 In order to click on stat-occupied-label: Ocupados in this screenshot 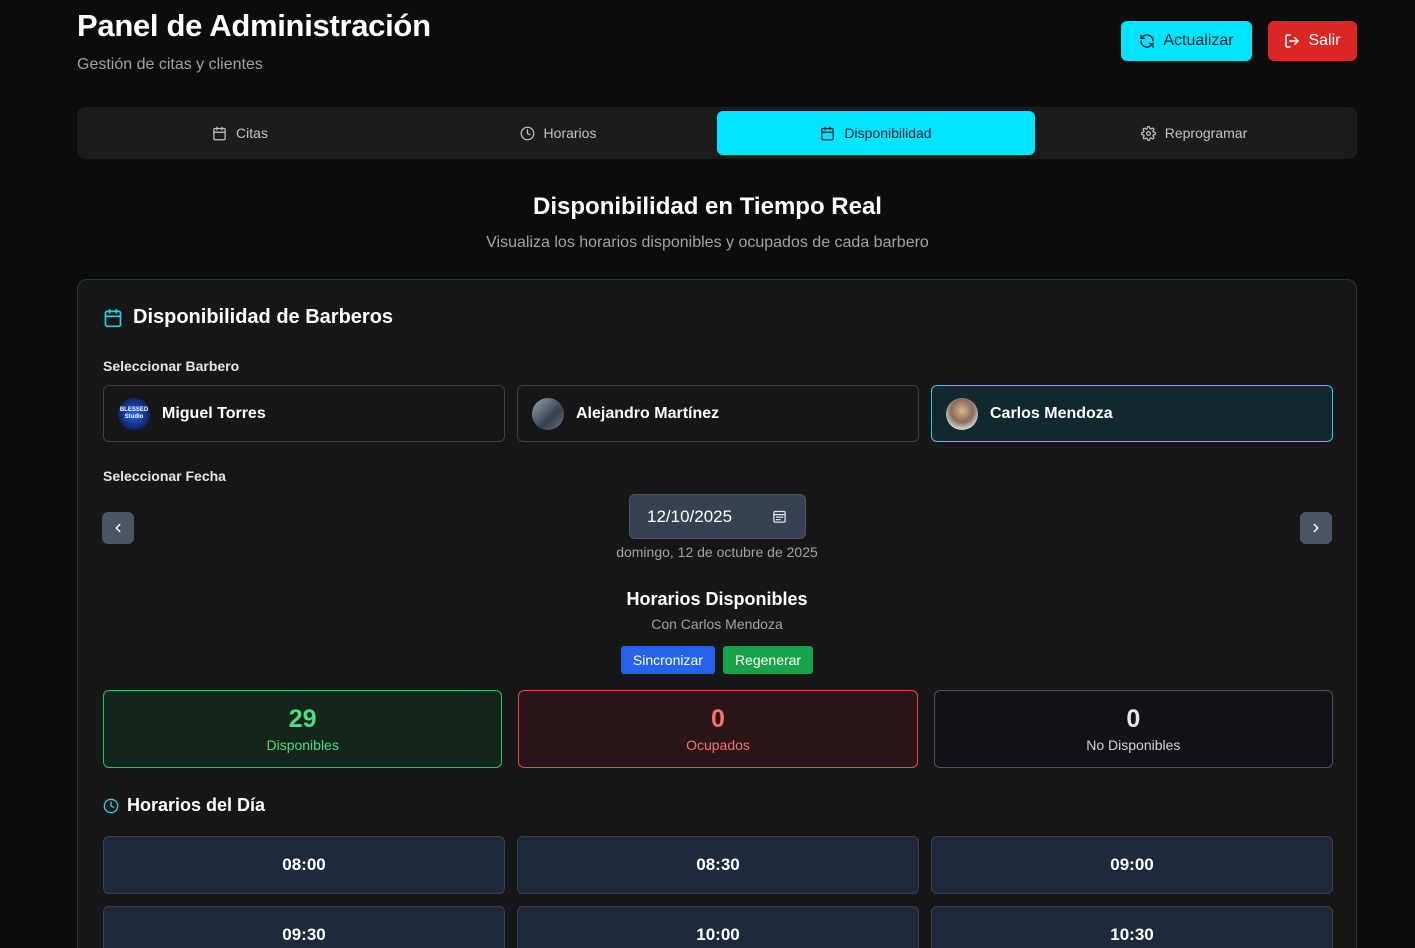, I will do `click(718, 745)`.